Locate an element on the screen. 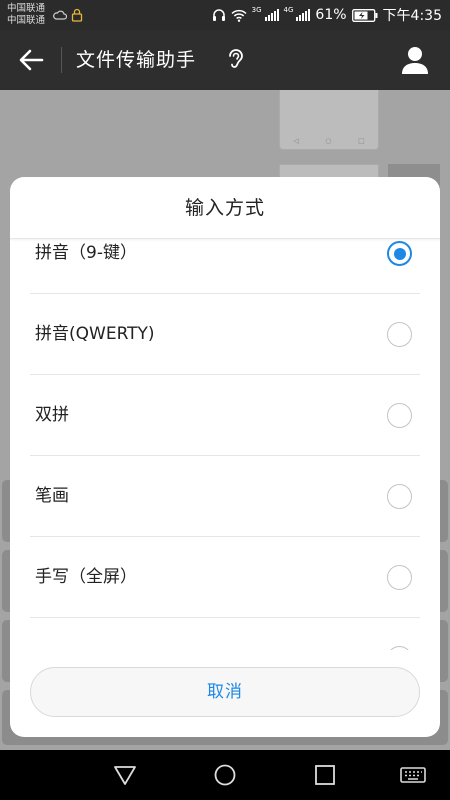 This screenshot has width=450, height=800. option-label: 手写（全屏） is located at coordinates (86, 577).